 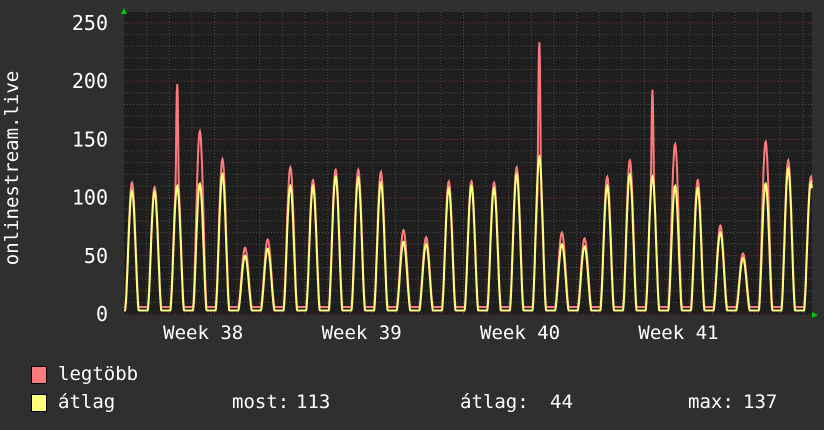 What do you see at coordinates (98, 374) in the screenshot?
I see `legend-label-max: legtöbb` at bounding box center [98, 374].